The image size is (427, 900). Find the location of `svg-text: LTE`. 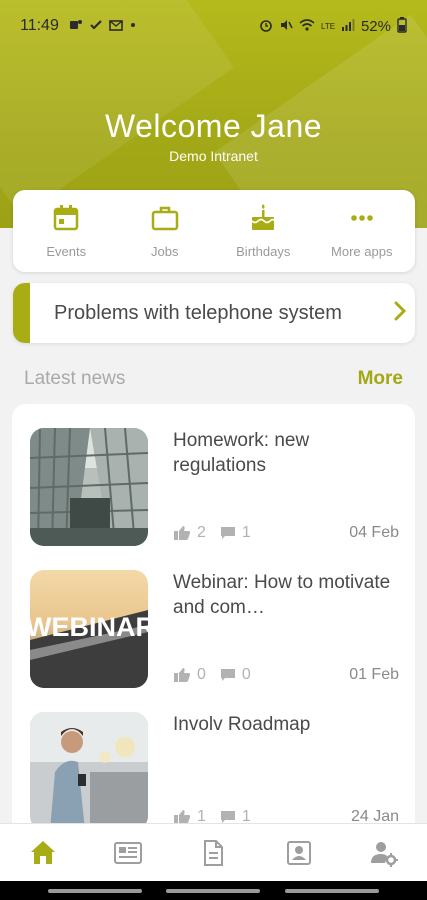

svg-text: LTE is located at coordinates (328, 26).